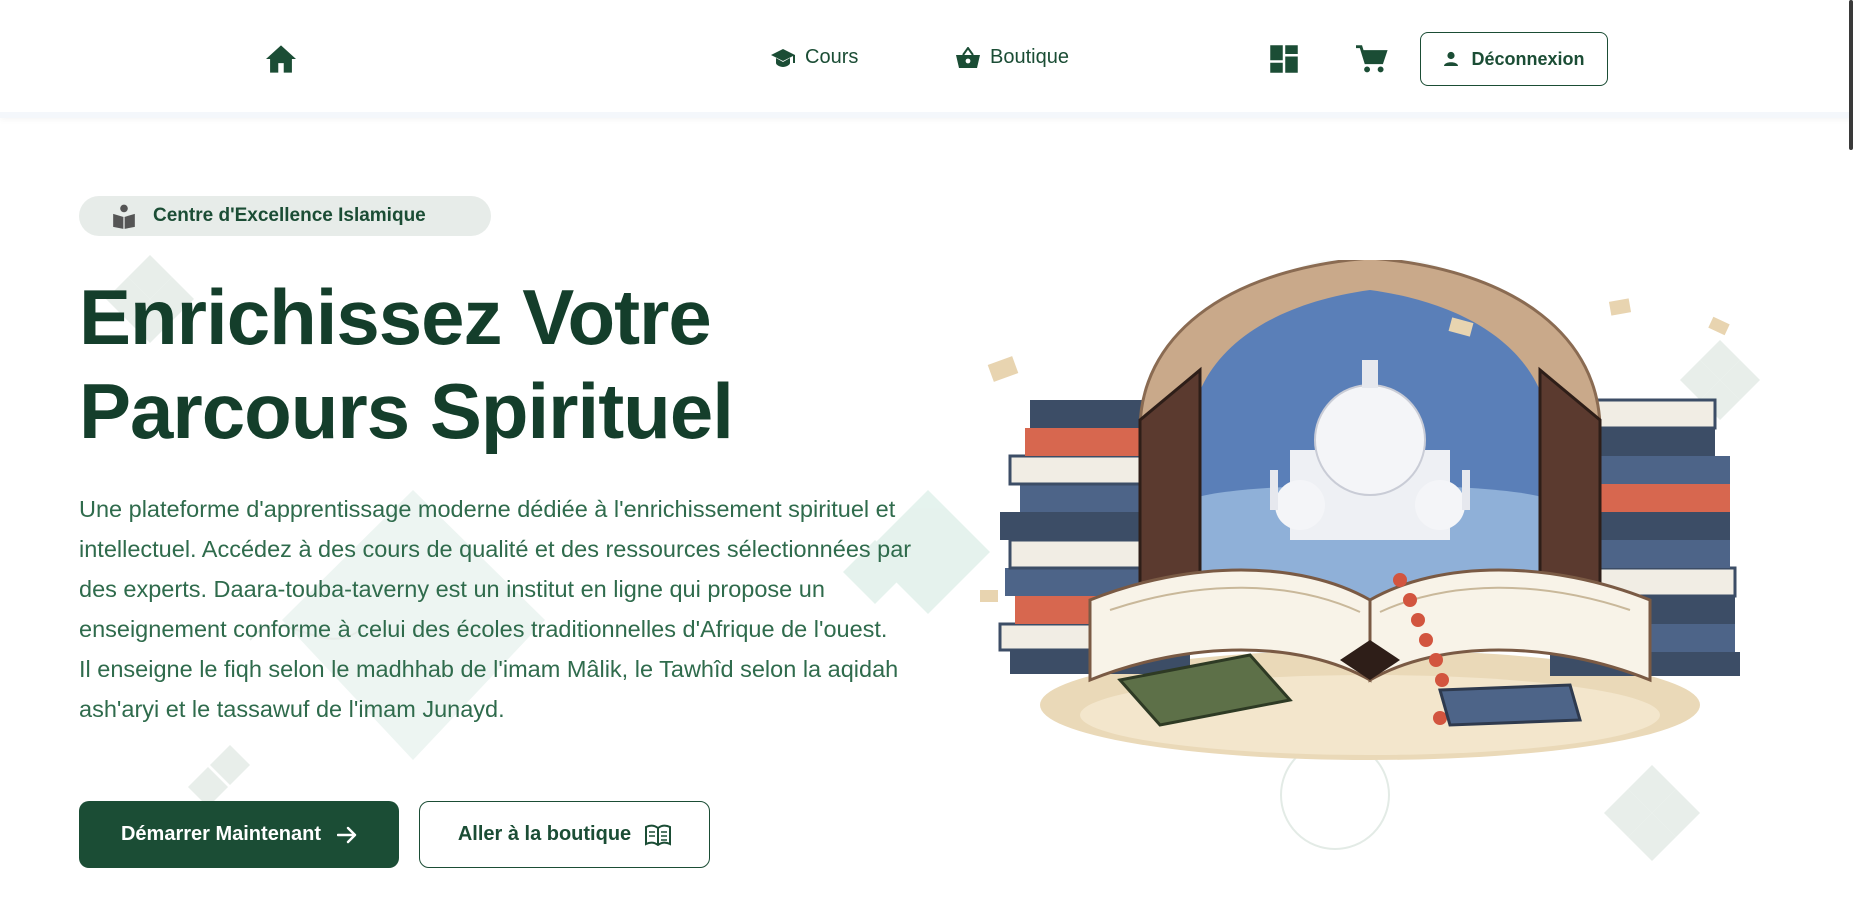  I want to click on nav-cours-link: Cours, so click(814, 57).